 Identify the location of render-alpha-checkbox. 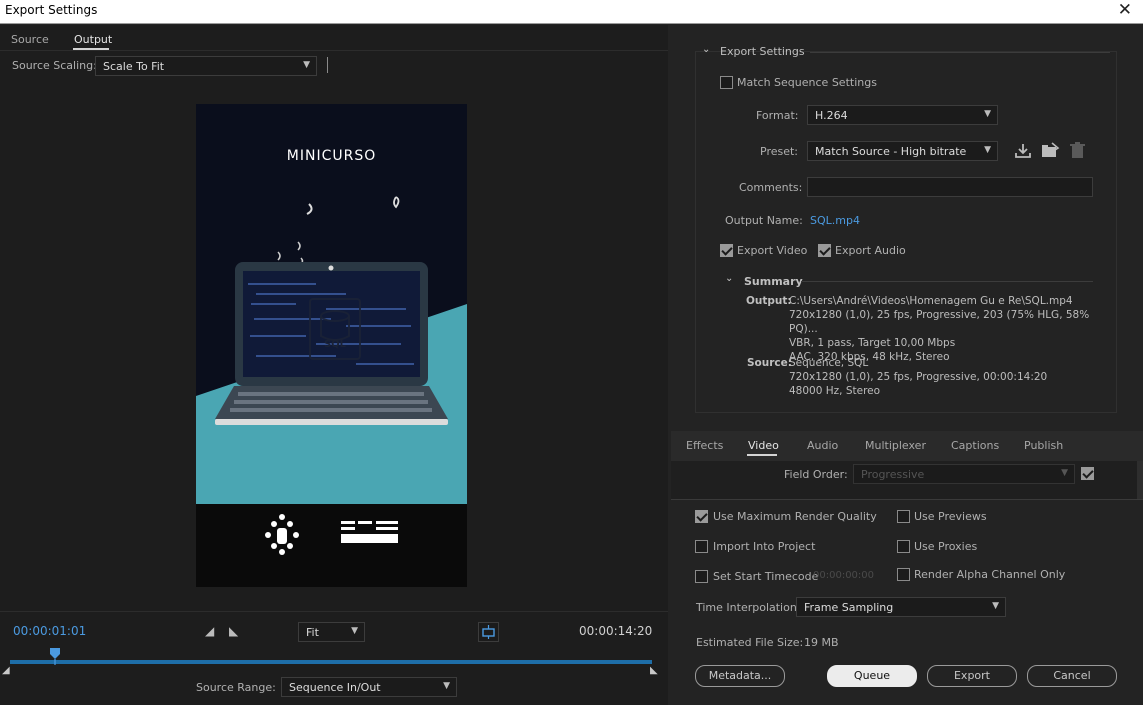
(903, 574).